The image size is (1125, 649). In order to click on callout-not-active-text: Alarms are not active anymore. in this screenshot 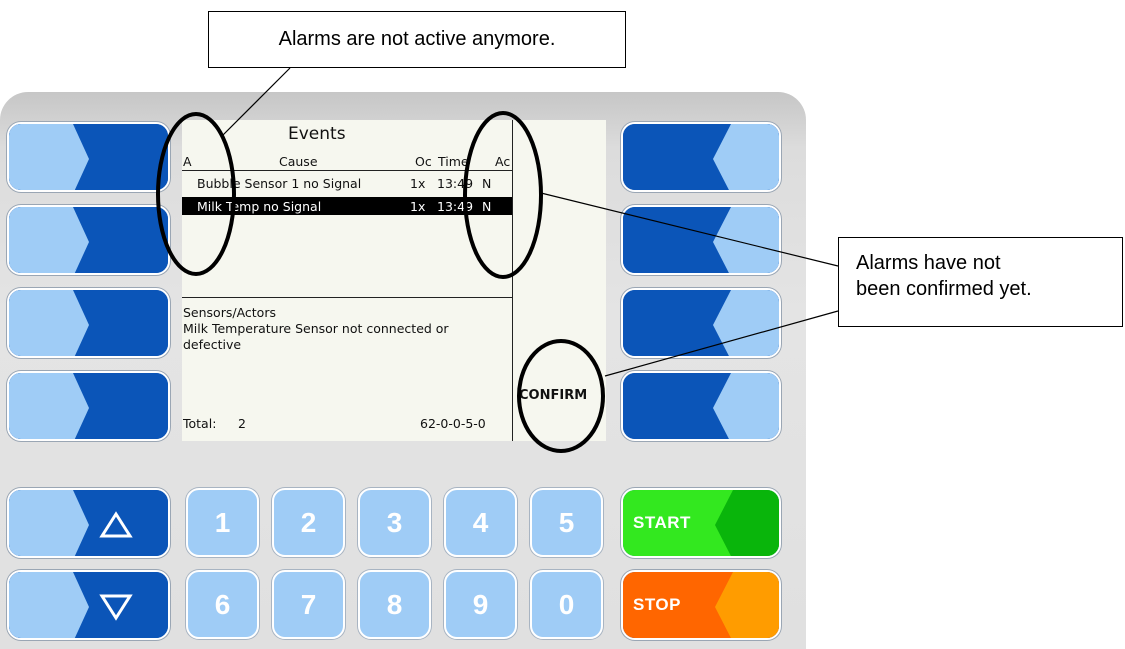, I will do `click(417, 39)`.